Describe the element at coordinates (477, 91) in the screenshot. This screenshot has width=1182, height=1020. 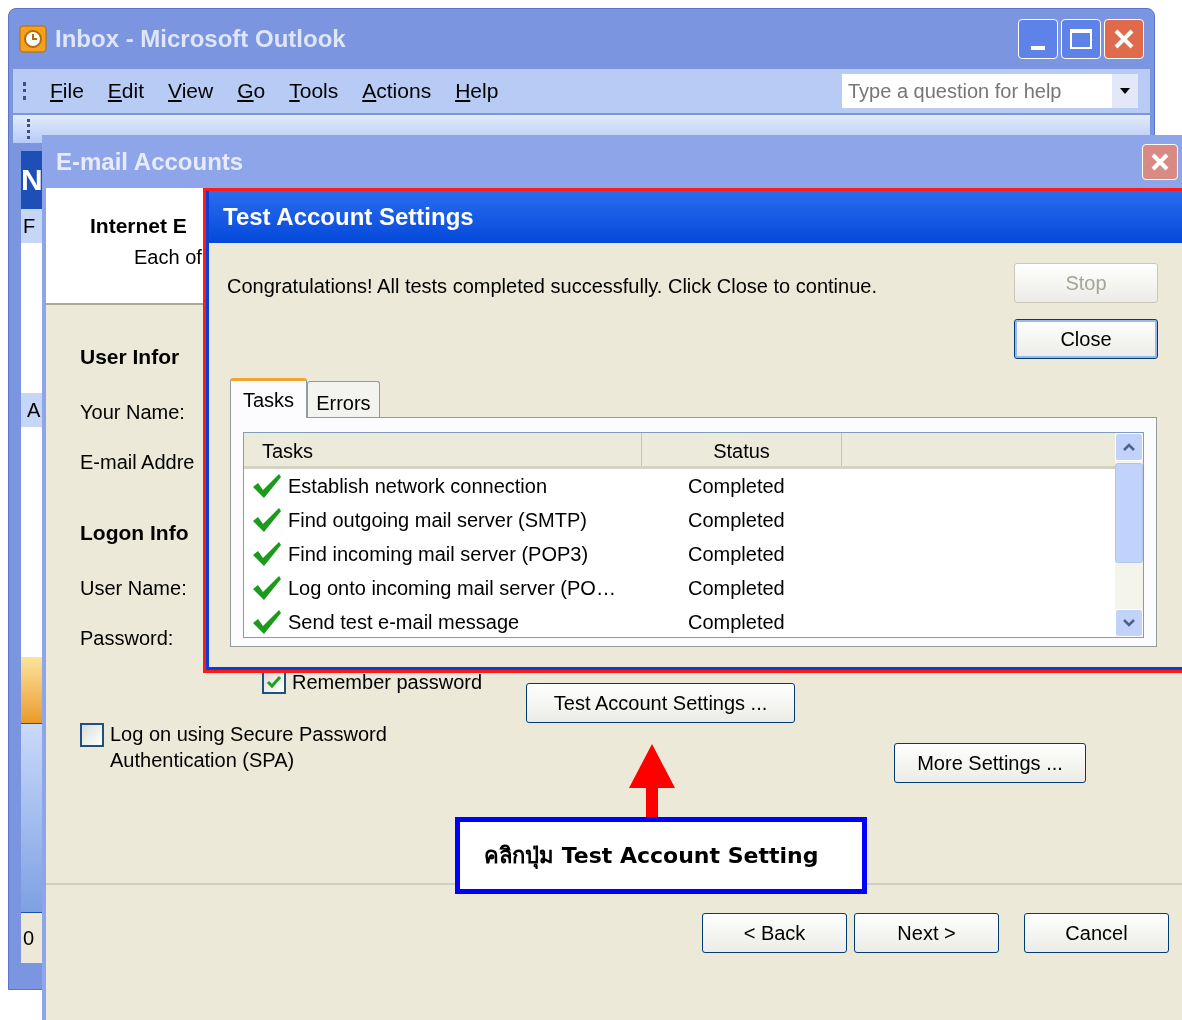
I see `menu-item: Help` at that location.